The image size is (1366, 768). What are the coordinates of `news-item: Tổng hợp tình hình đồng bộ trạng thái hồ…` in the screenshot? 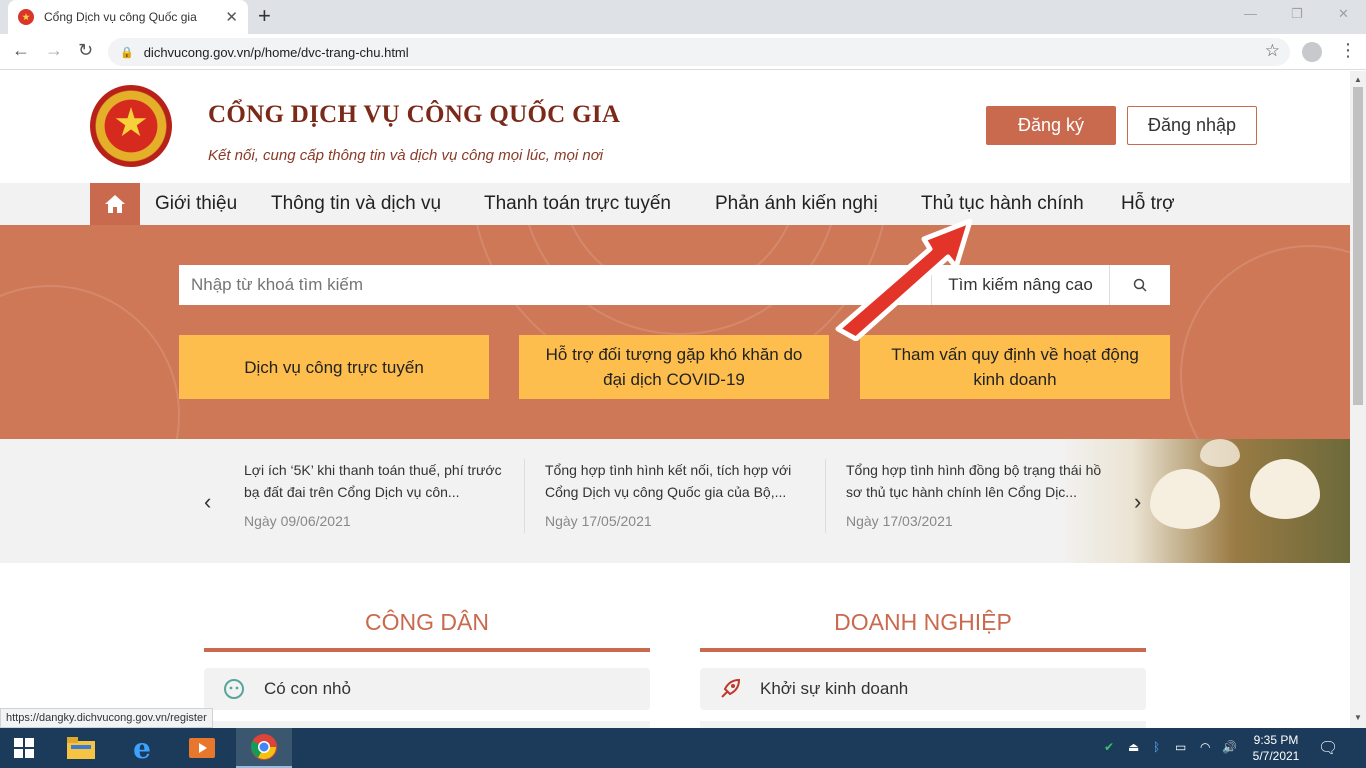 It's located at (981, 494).